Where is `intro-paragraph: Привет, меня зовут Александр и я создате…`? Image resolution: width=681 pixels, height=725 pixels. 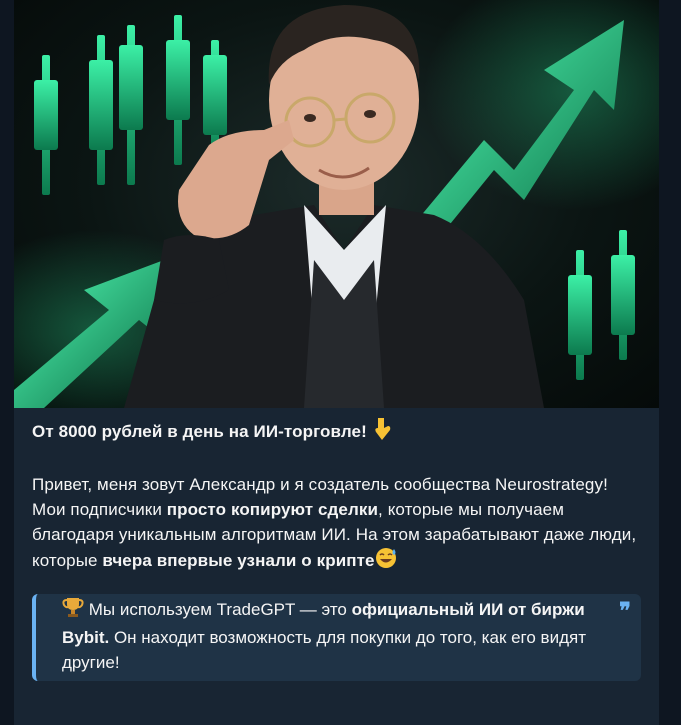
intro-paragraph: Привет, меня зовут Александр и я создате… is located at coordinates (336, 524).